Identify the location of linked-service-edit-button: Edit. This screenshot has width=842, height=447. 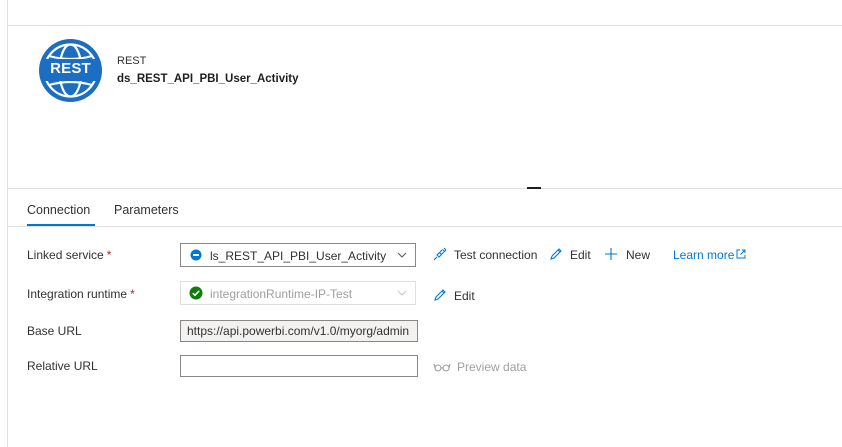
(570, 254).